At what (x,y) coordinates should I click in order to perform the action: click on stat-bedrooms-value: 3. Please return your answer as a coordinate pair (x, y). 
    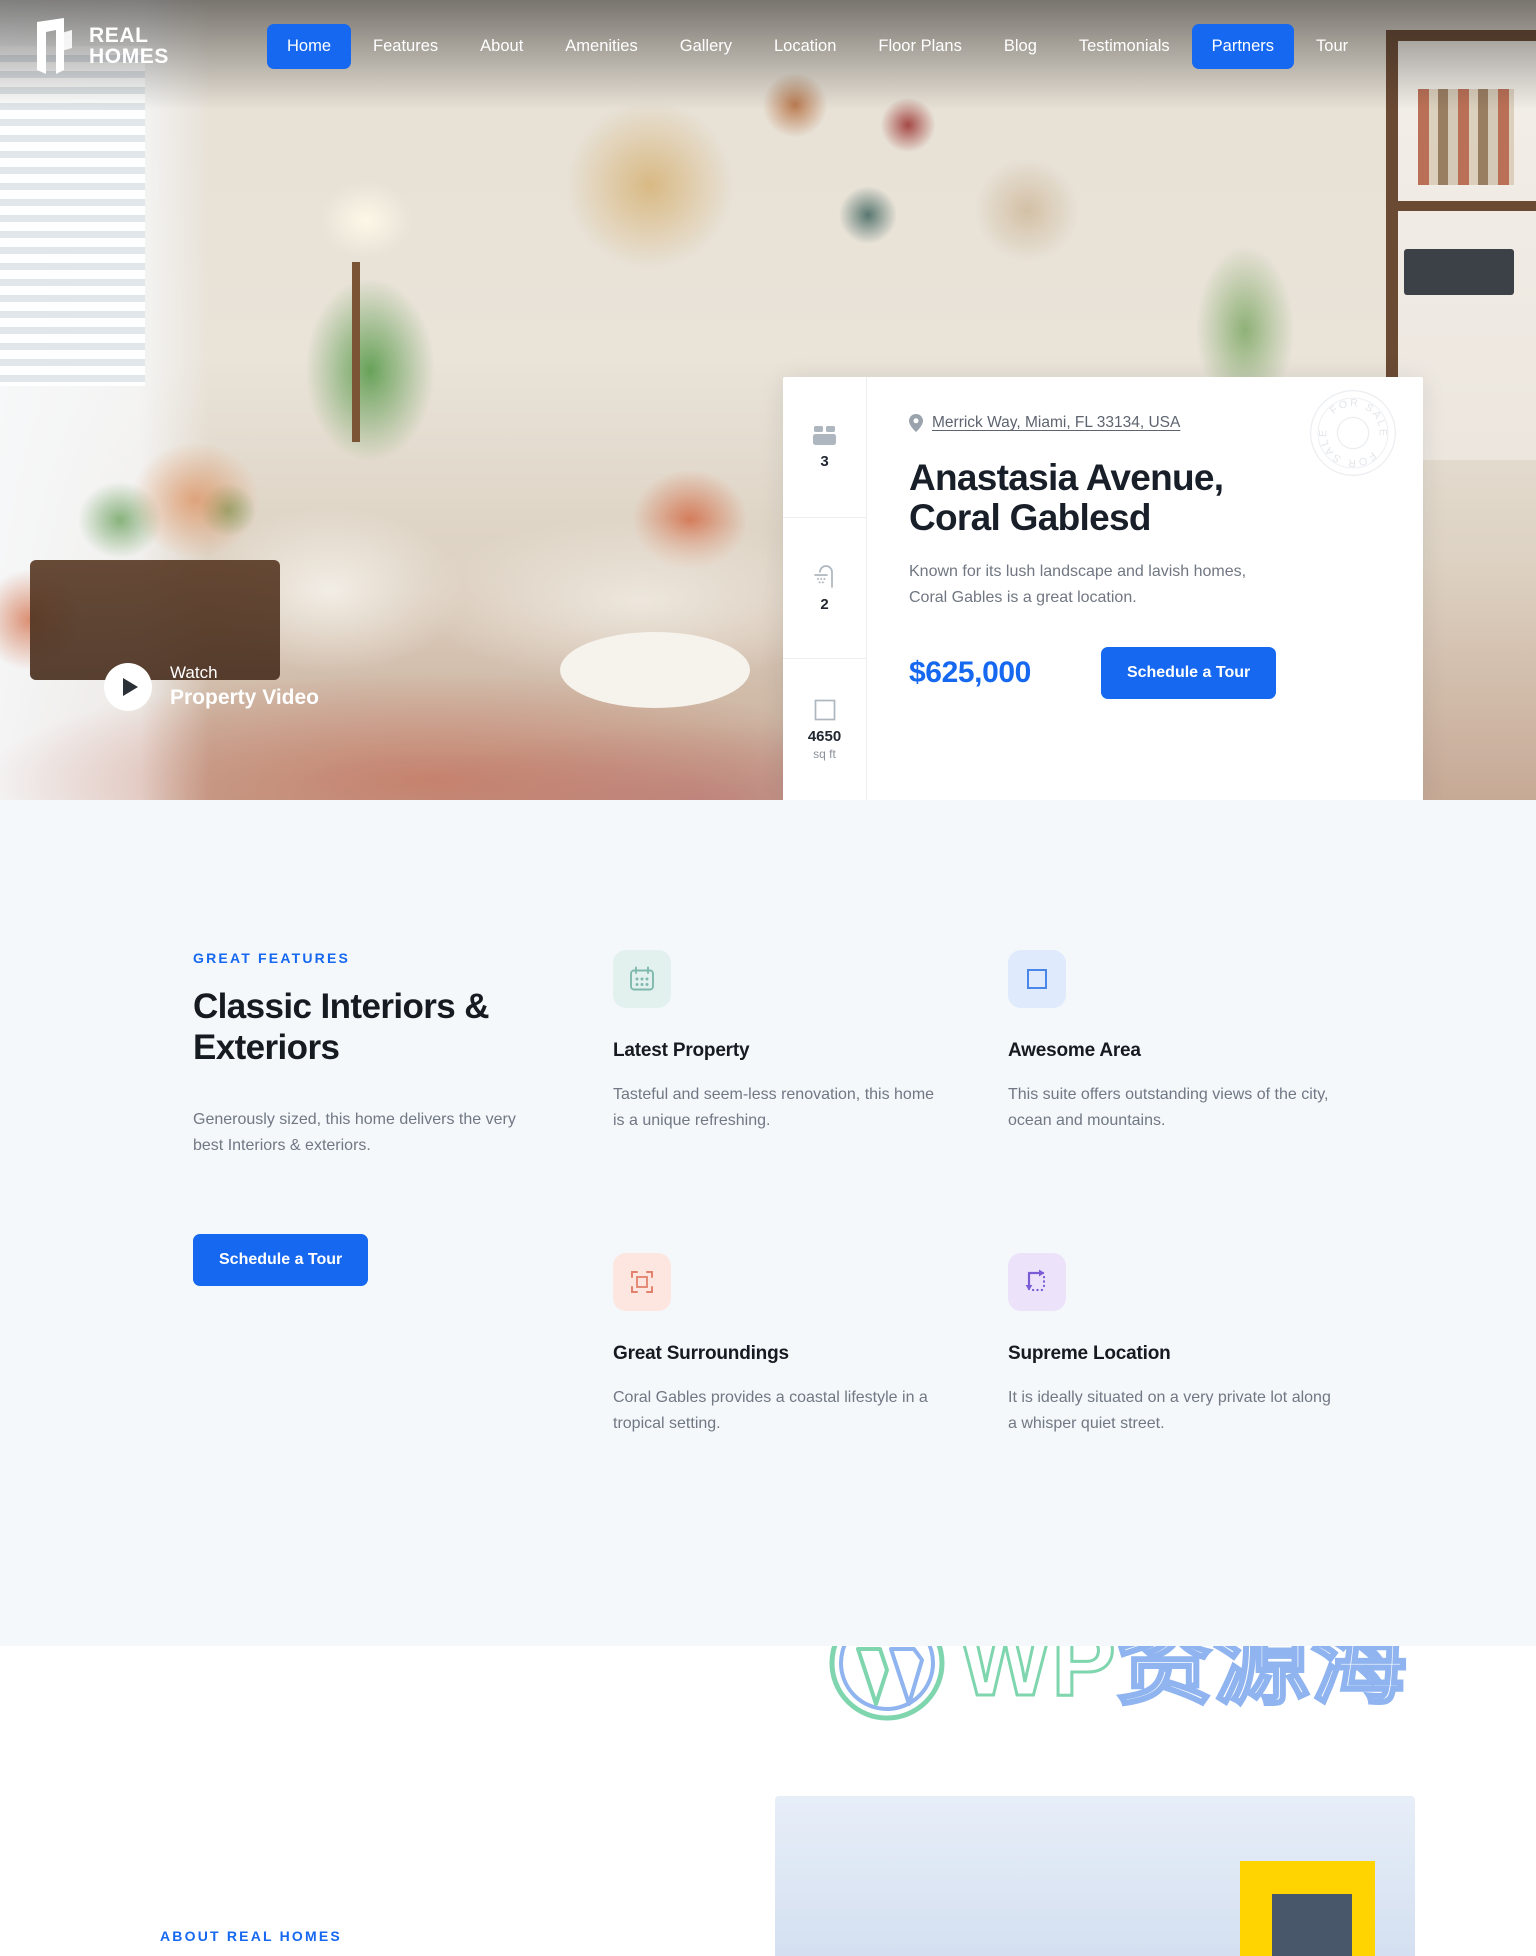
    Looking at the image, I should click on (824, 461).